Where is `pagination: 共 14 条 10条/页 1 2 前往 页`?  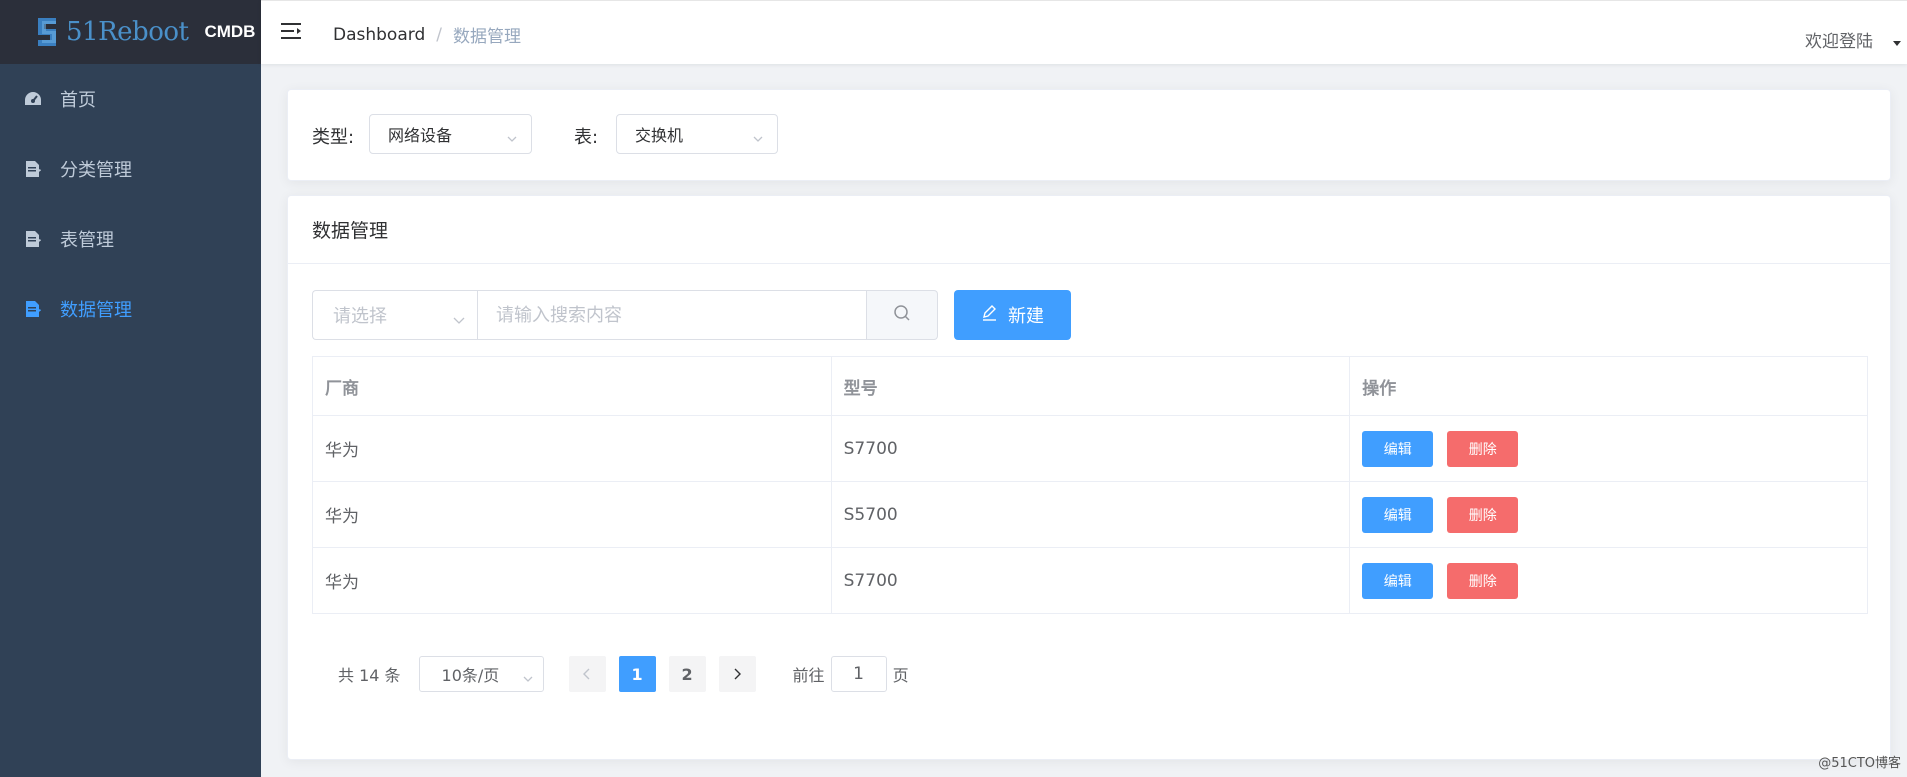
pagination: 共 14 条 10条/页 1 2 前往 页 is located at coordinates (623, 674).